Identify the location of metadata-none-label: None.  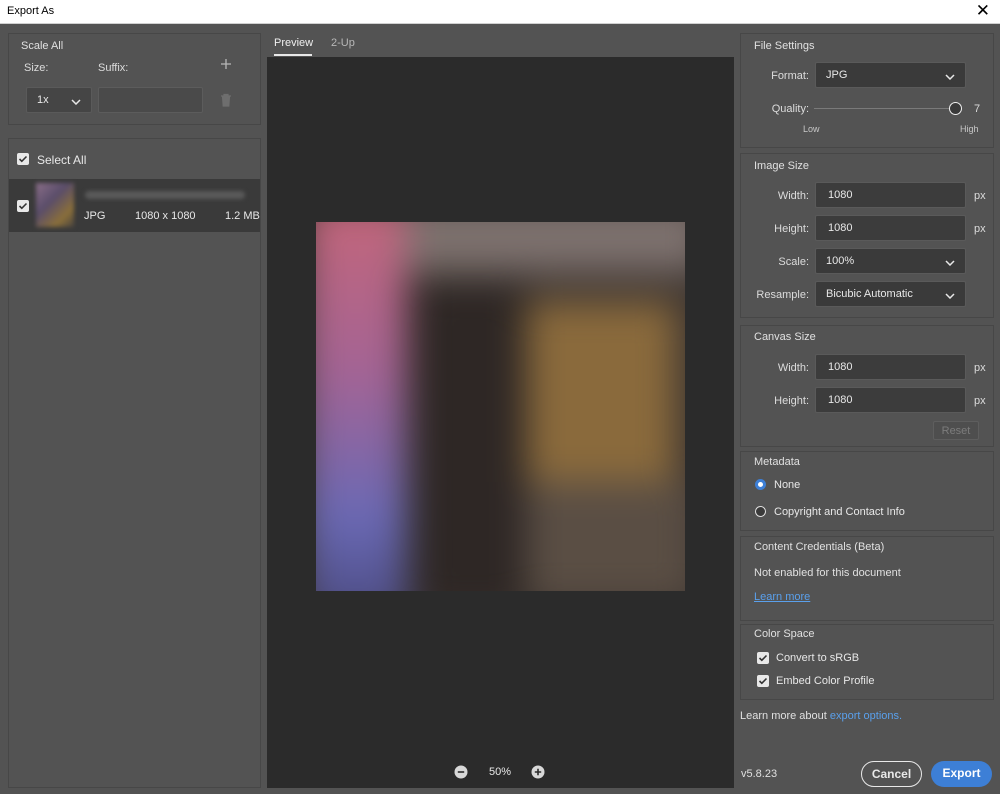
(787, 485).